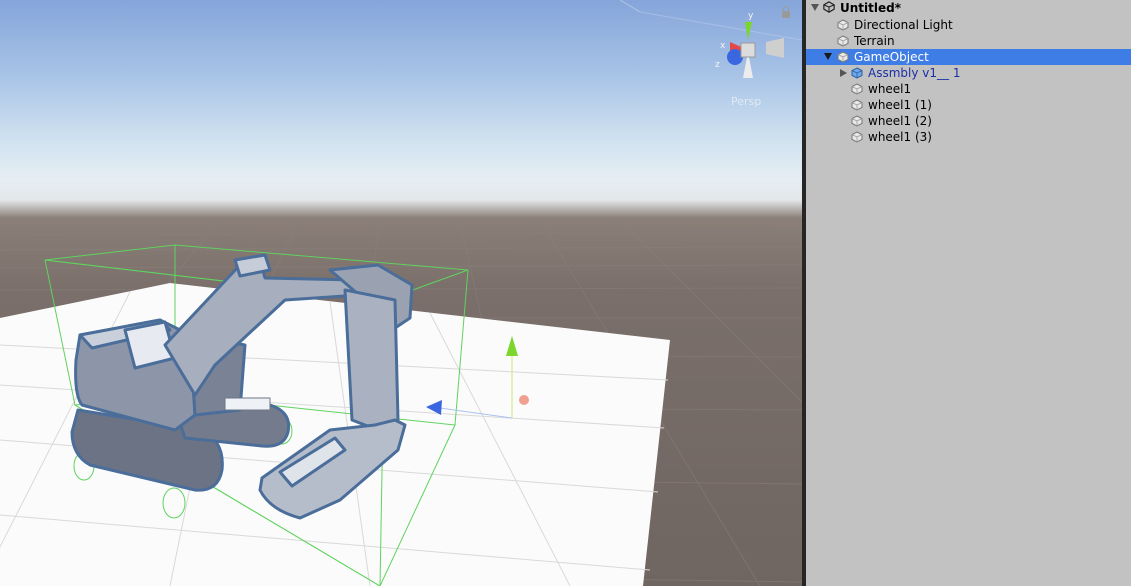 This screenshot has width=1131, height=586. What do you see at coordinates (891, 57) in the screenshot?
I see `hierarchy-item-label: GameObject` at bounding box center [891, 57].